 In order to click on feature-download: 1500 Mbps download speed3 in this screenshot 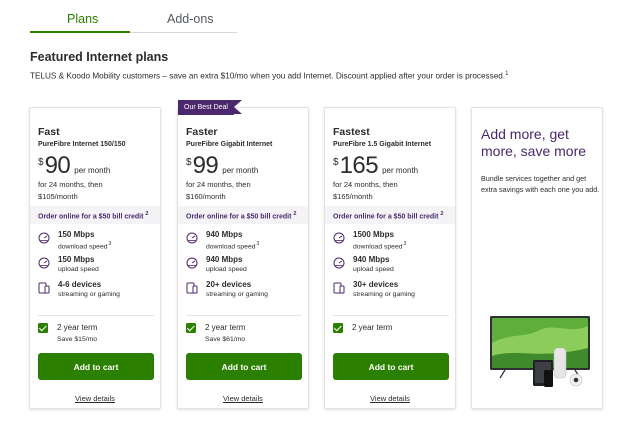, I will do `click(392, 242)`.